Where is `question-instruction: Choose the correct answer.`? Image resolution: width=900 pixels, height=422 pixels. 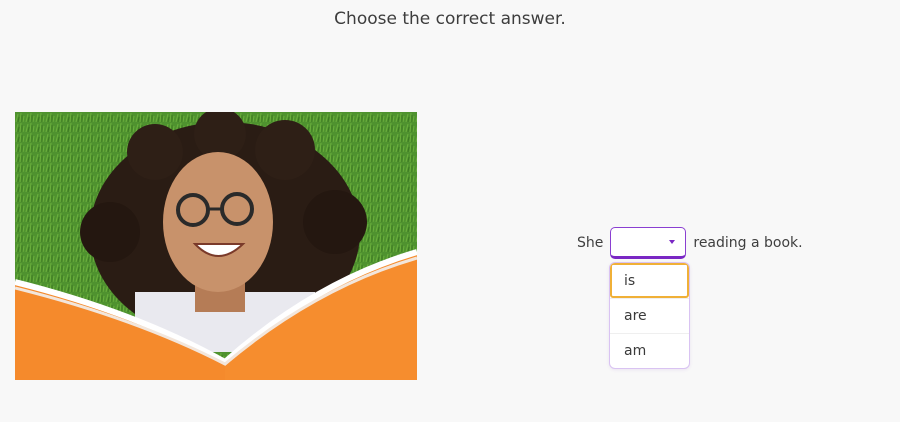
question-instruction: Choose the correct answer. is located at coordinates (450, 19).